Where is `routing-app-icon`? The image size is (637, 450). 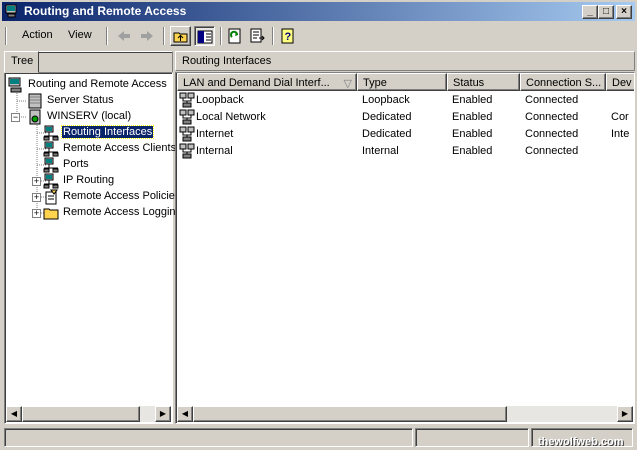 routing-app-icon is located at coordinates (11, 11).